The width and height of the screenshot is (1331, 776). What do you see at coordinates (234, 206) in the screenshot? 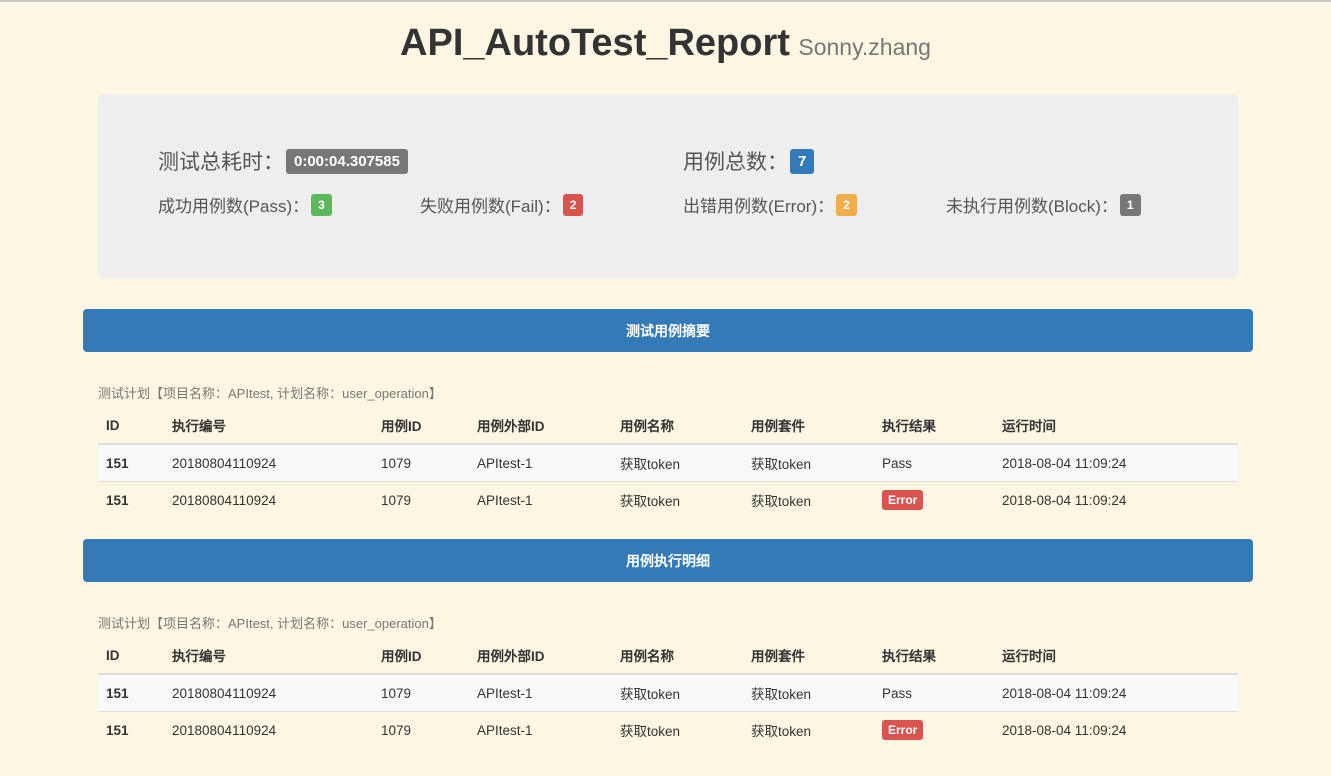
I see `pass-label: 成功用例数(Pass)：` at bounding box center [234, 206].